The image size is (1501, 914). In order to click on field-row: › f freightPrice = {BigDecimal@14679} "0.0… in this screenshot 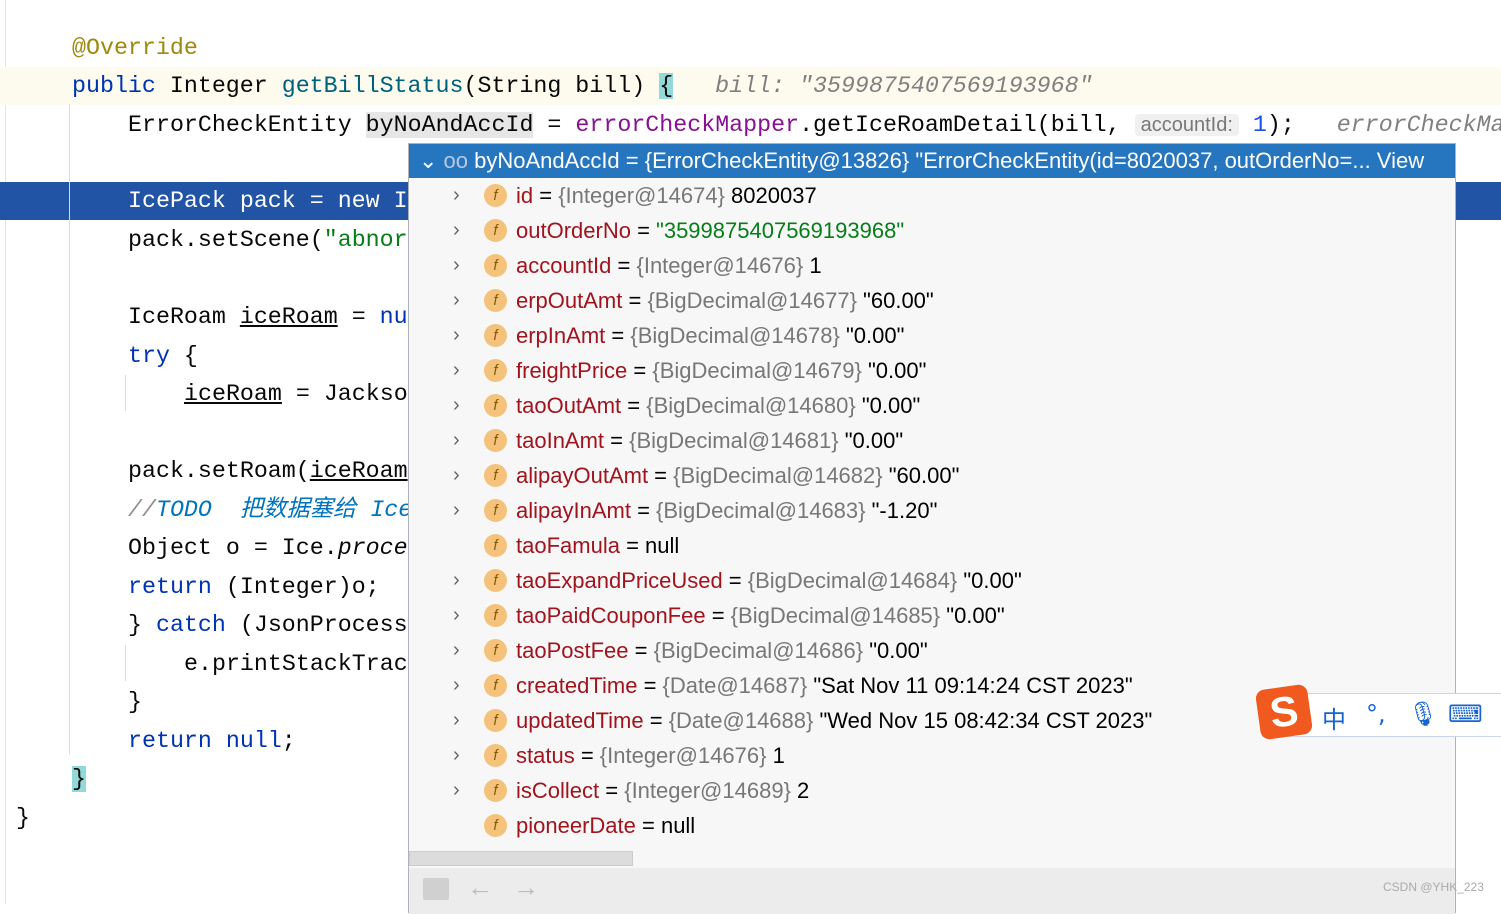, I will do `click(932, 370)`.